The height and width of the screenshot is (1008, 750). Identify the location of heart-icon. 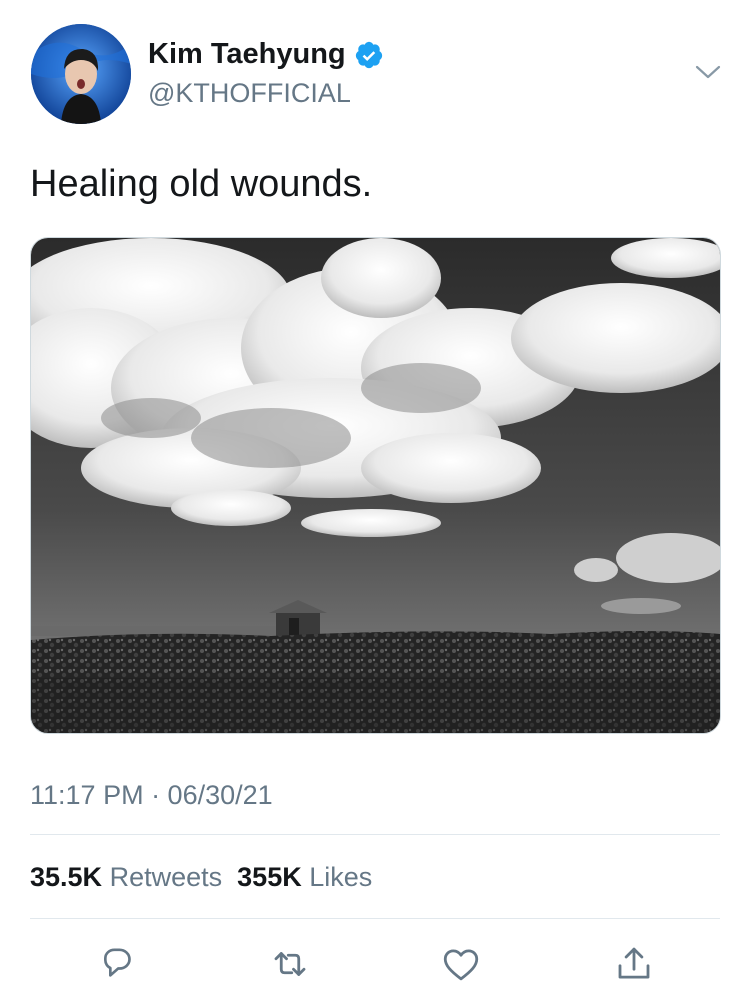
(461, 965).